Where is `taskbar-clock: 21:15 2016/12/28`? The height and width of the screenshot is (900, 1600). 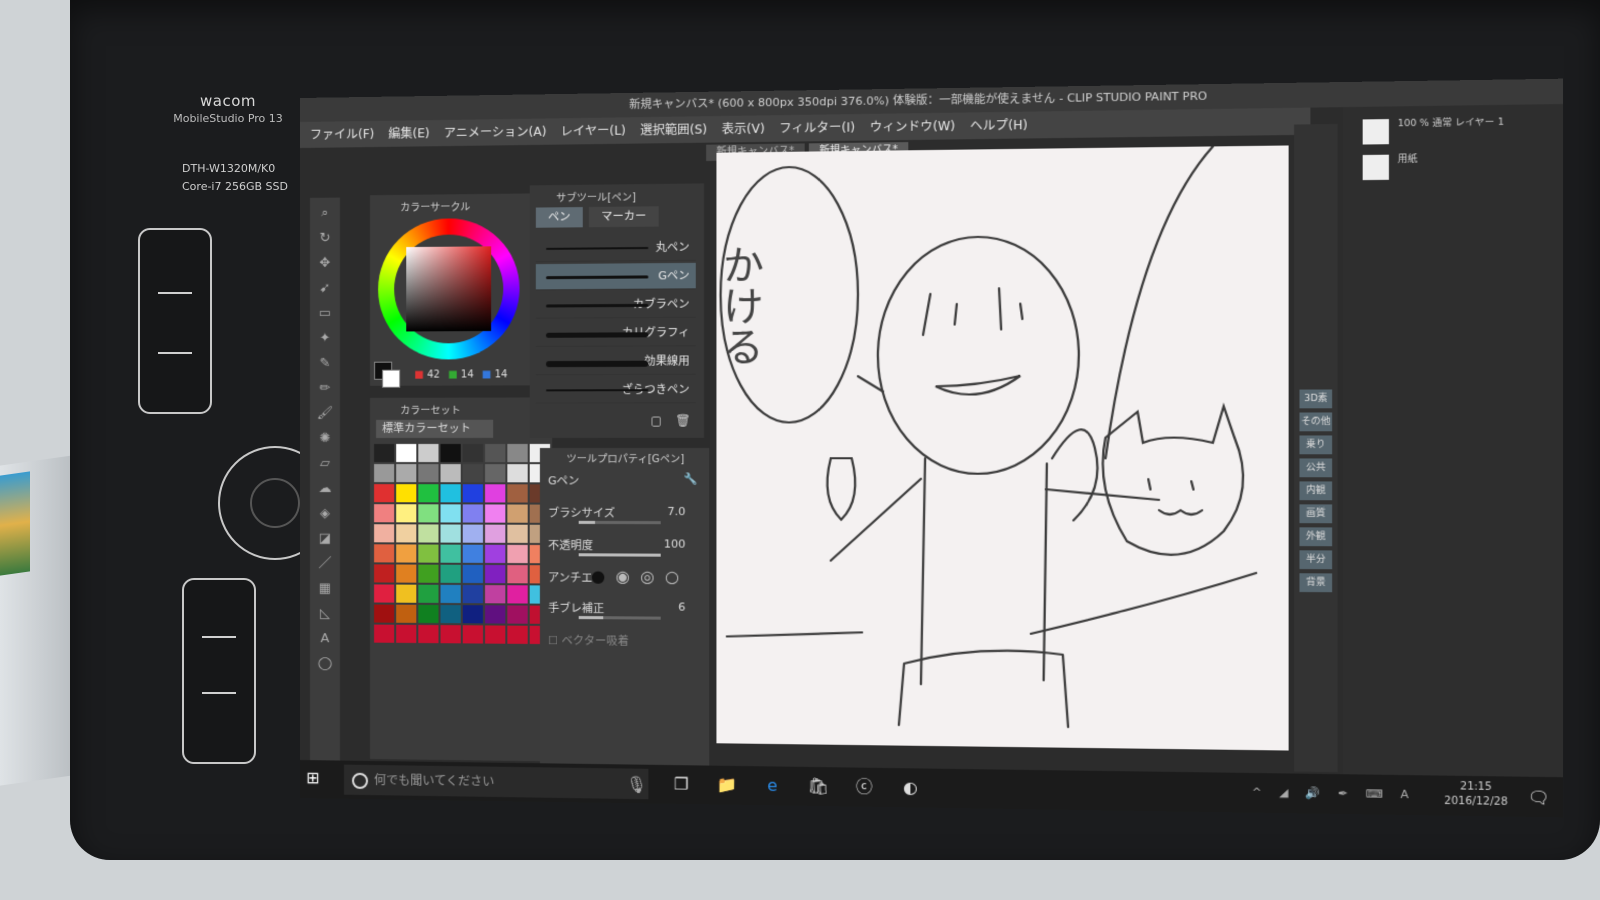 taskbar-clock: 21:15 2016/12/28 is located at coordinates (1476, 795).